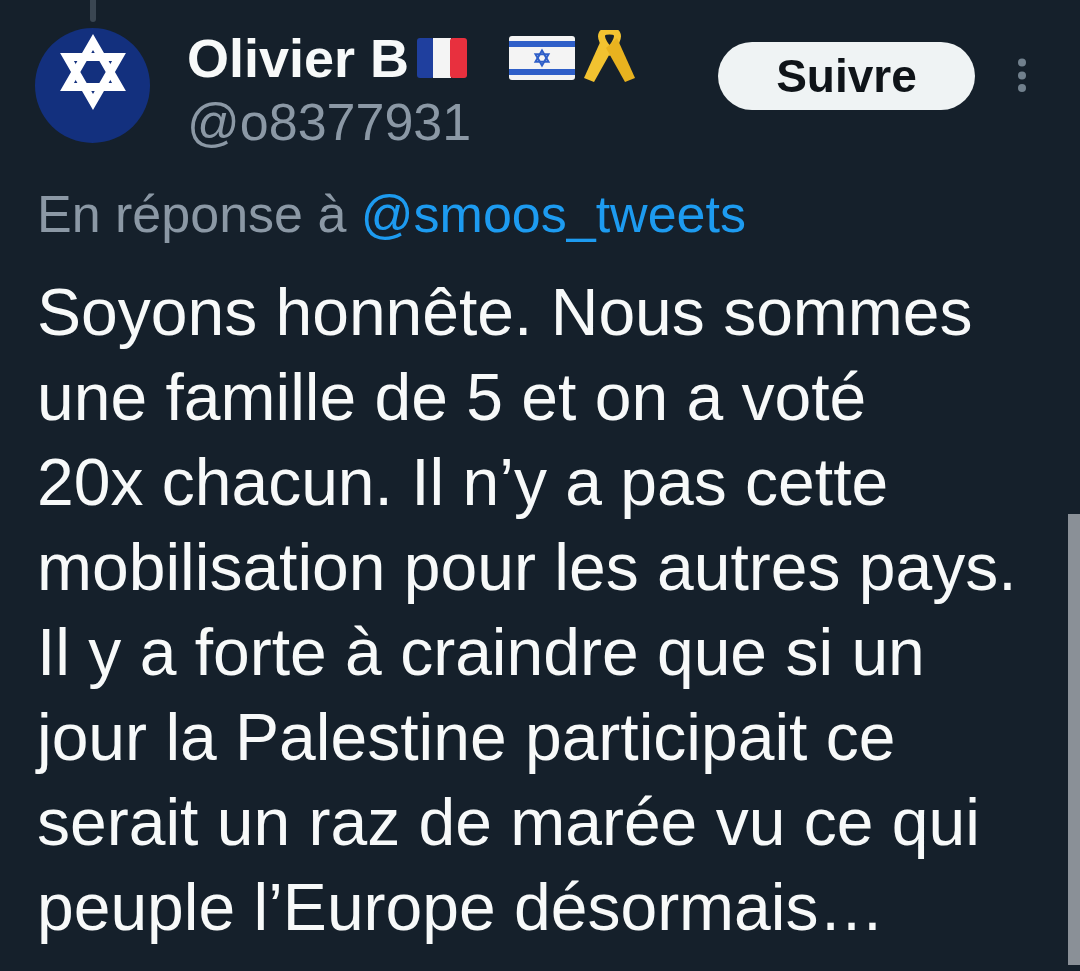 The image size is (1080, 971). What do you see at coordinates (1022, 75) in the screenshot?
I see `more-options-icon` at bounding box center [1022, 75].